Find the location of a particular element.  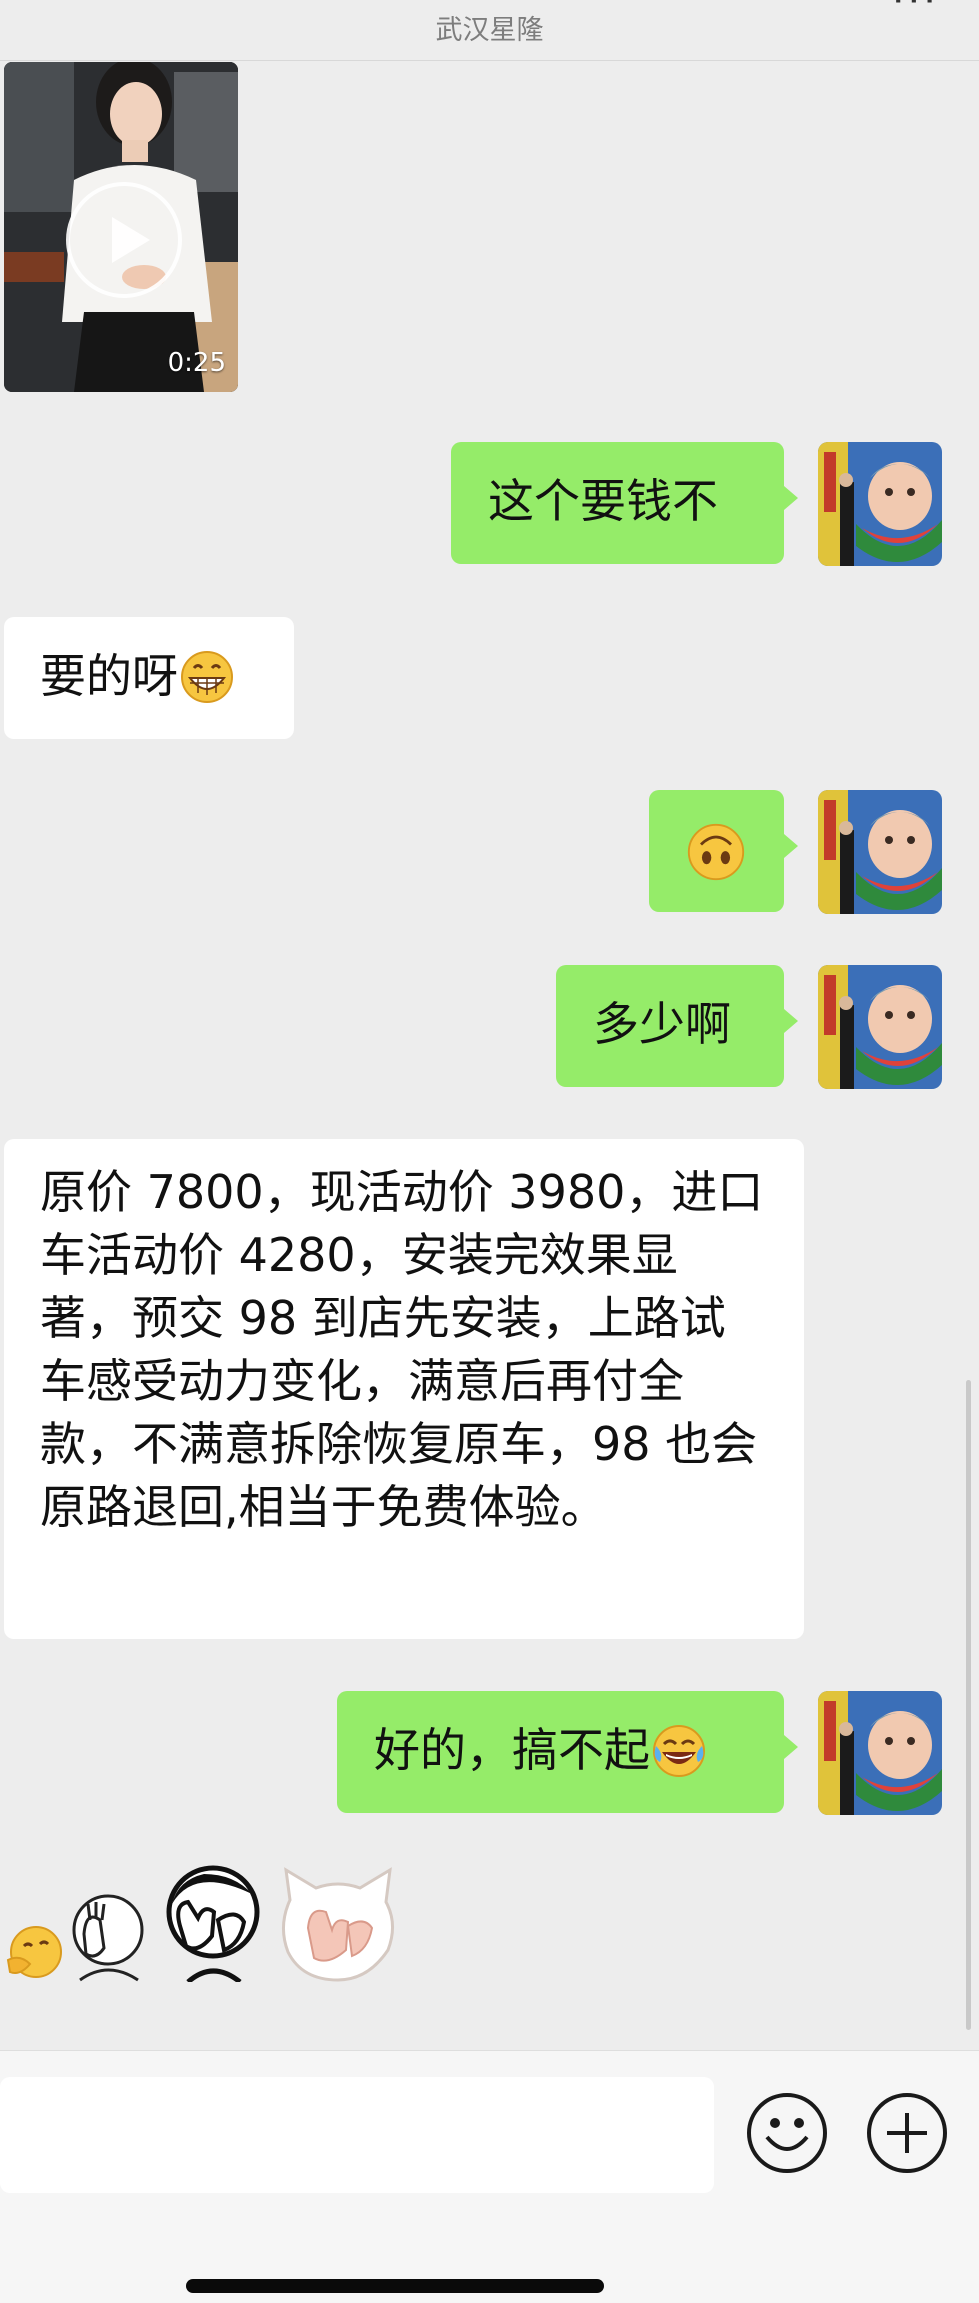

chat-subtitle: 武汉星隆 is located at coordinates (489, 30).